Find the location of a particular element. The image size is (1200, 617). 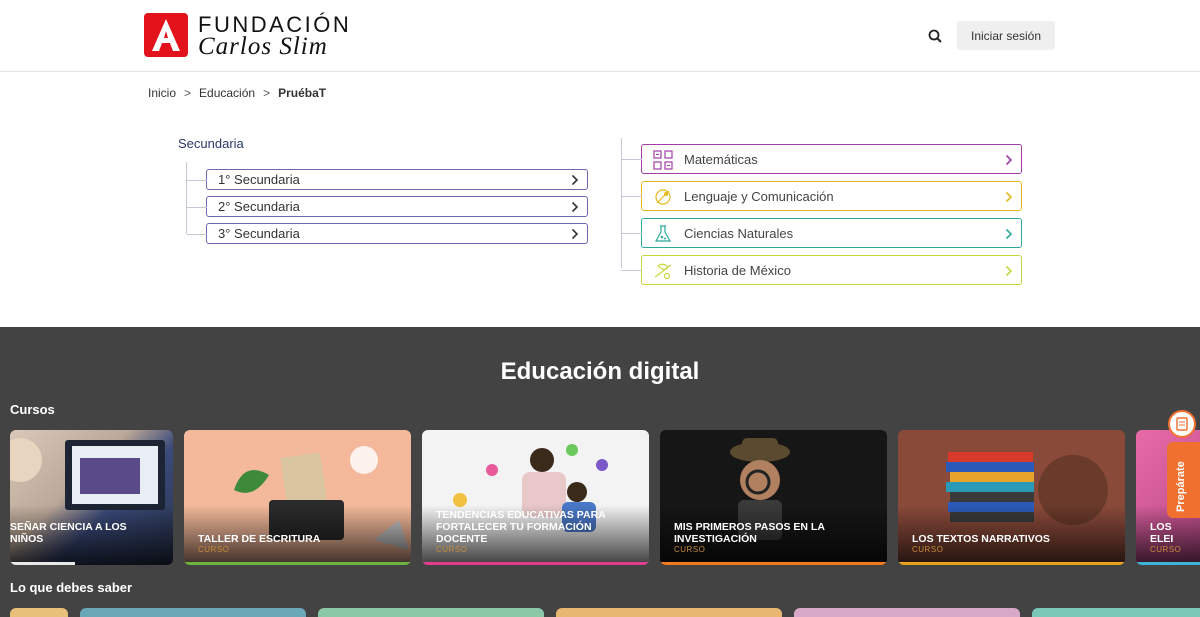

prep-tab: Prepárate is located at coordinates (1183, 480).